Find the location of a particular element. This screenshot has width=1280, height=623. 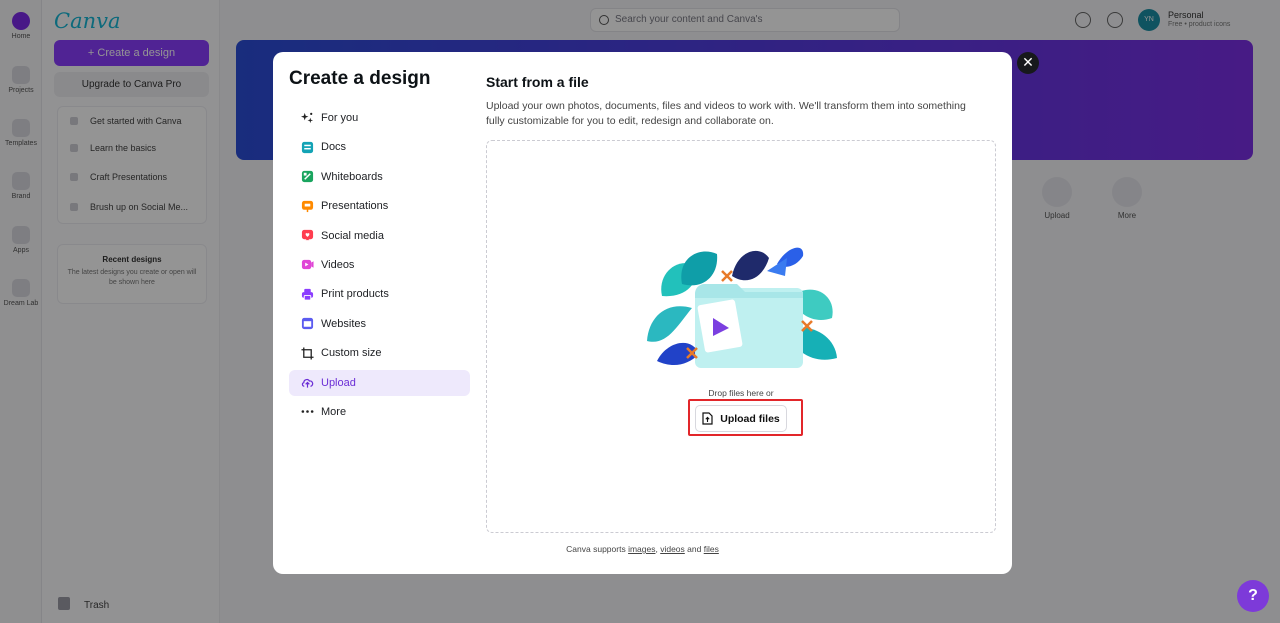

nav-item-videos: Videos is located at coordinates (379, 265).